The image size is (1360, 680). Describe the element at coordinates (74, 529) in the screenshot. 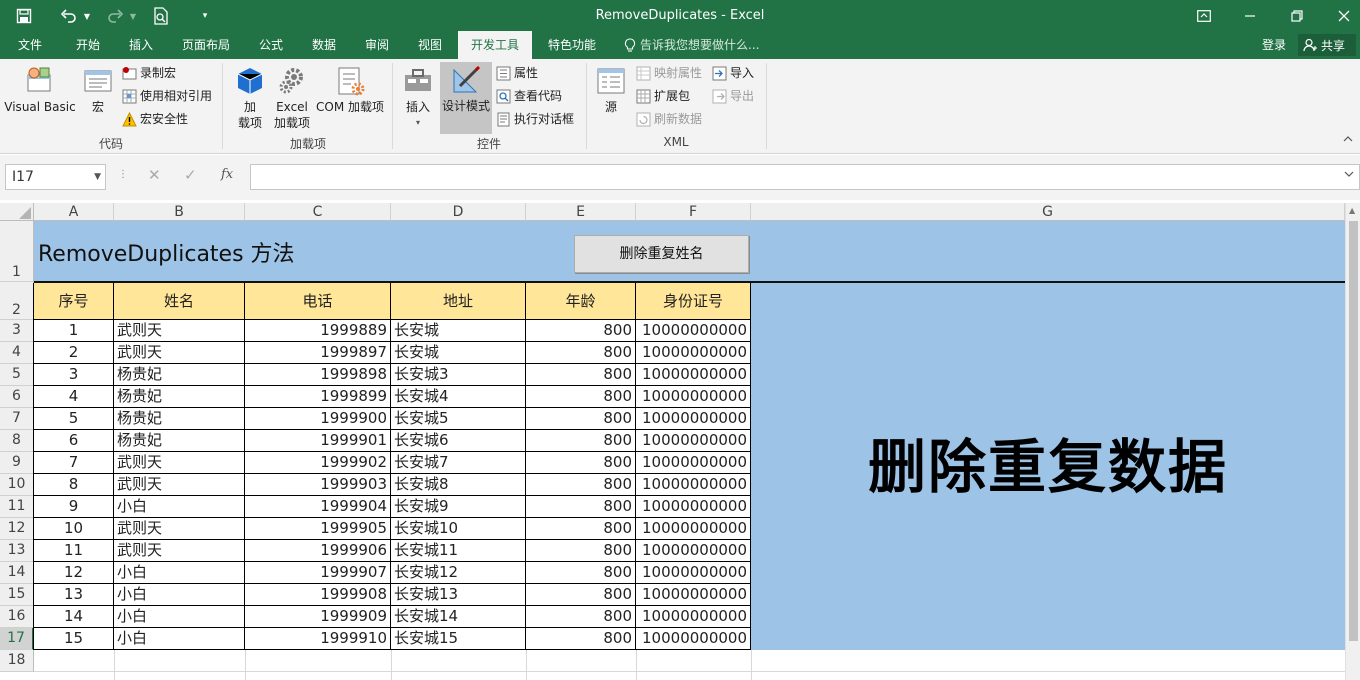

I see `cell-seq: 10` at that location.